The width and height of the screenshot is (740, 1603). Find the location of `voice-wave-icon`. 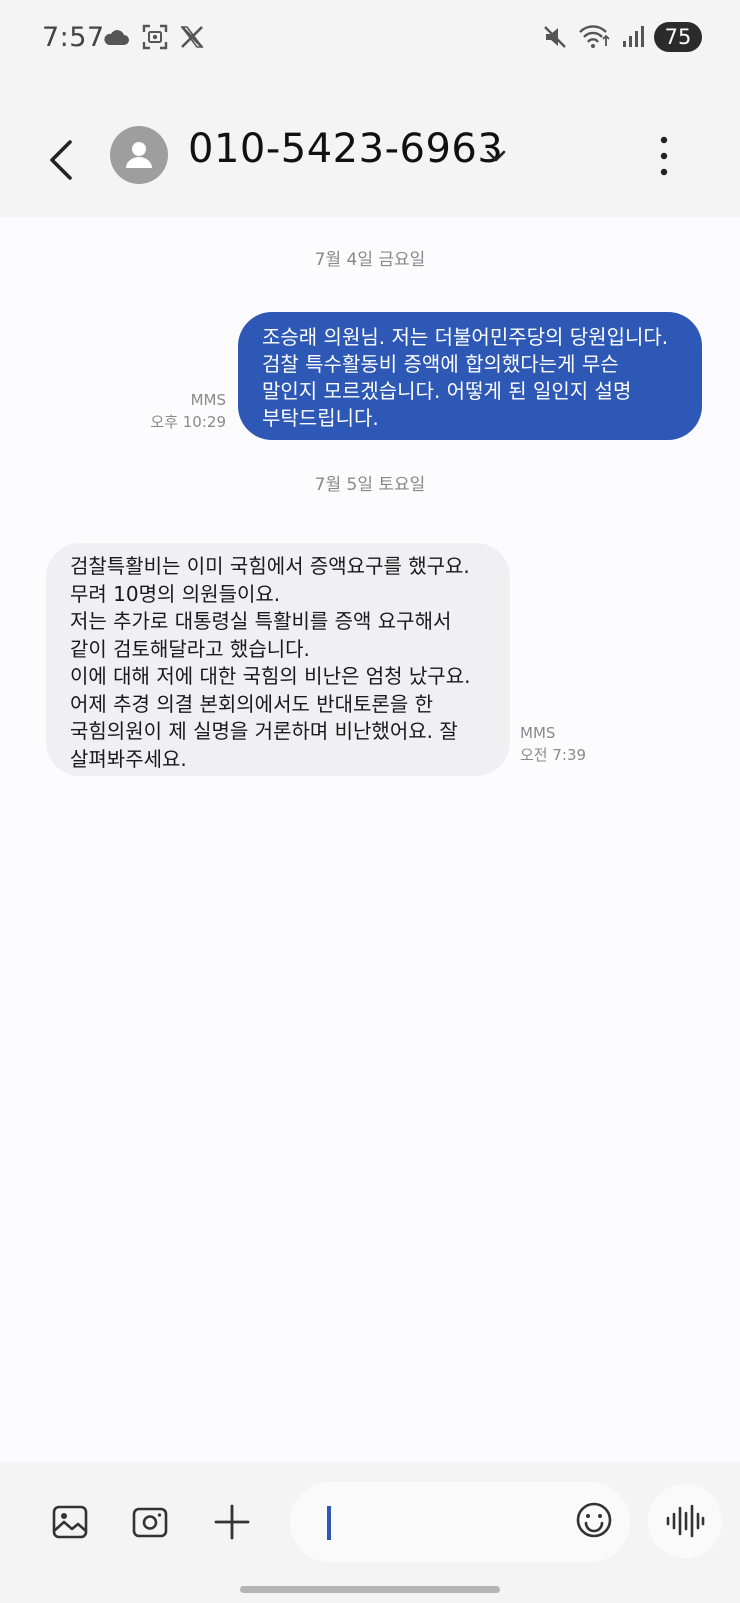

voice-wave-icon is located at coordinates (685, 1521).